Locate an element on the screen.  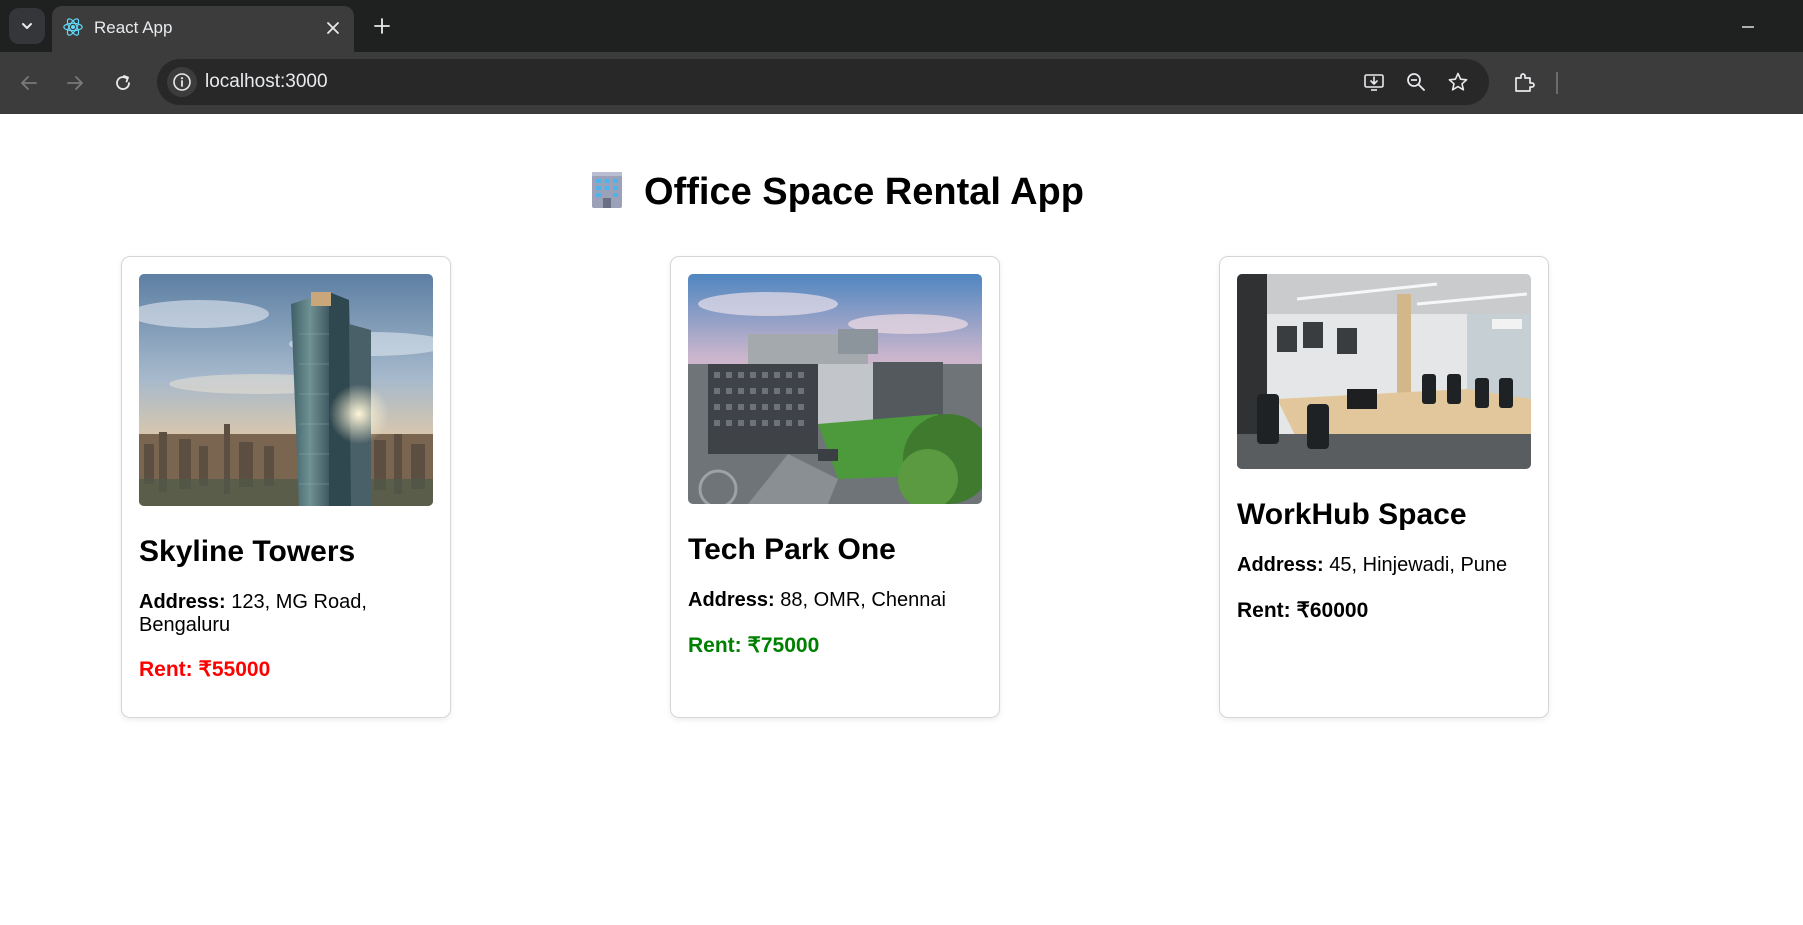
plus-icon is located at coordinates (382, 26).